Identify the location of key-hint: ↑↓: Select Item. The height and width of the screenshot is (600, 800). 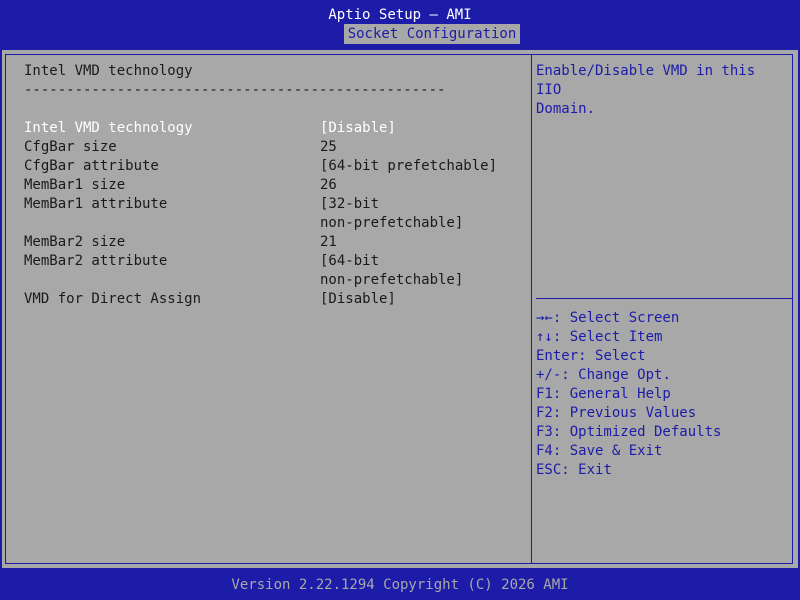
(599, 337).